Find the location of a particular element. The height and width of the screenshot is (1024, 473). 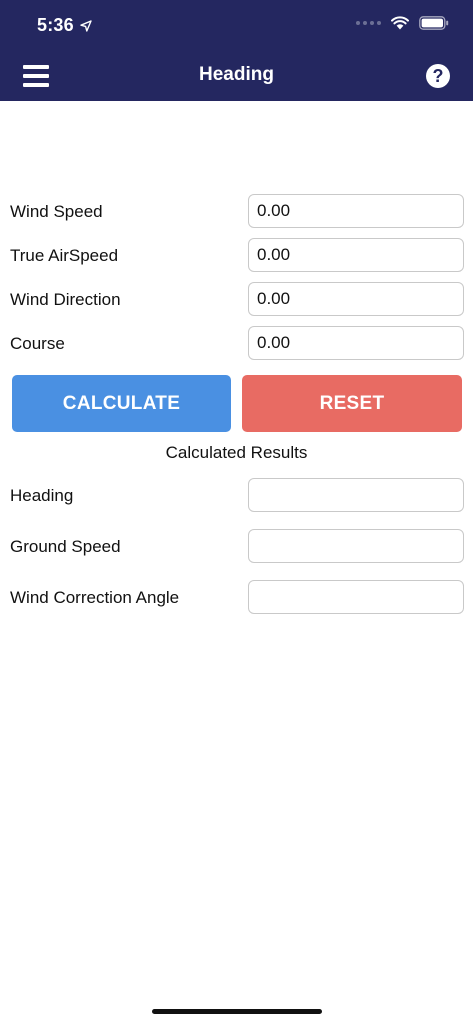

wind-correction-angle-label: Wind Correction Angle is located at coordinates (95, 597).